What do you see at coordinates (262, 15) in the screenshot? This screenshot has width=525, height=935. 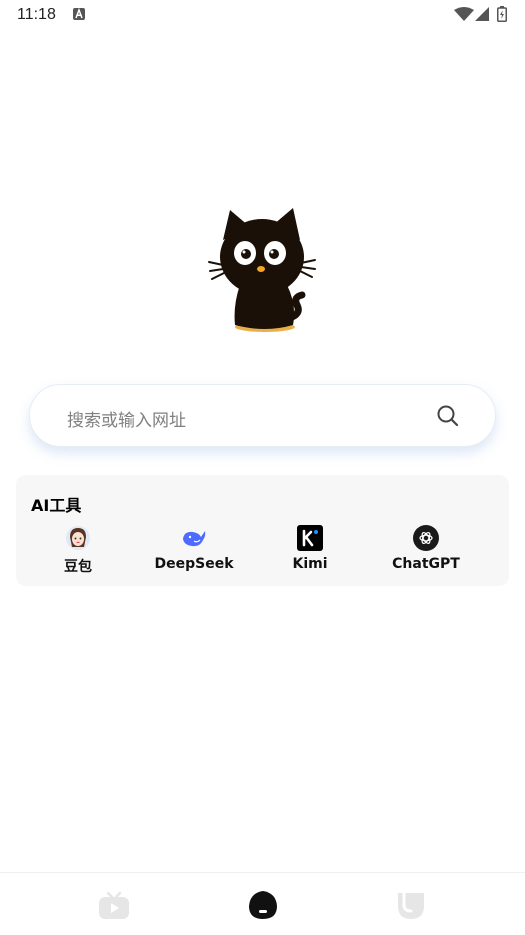 I see `status-bar: 11:18` at bounding box center [262, 15].